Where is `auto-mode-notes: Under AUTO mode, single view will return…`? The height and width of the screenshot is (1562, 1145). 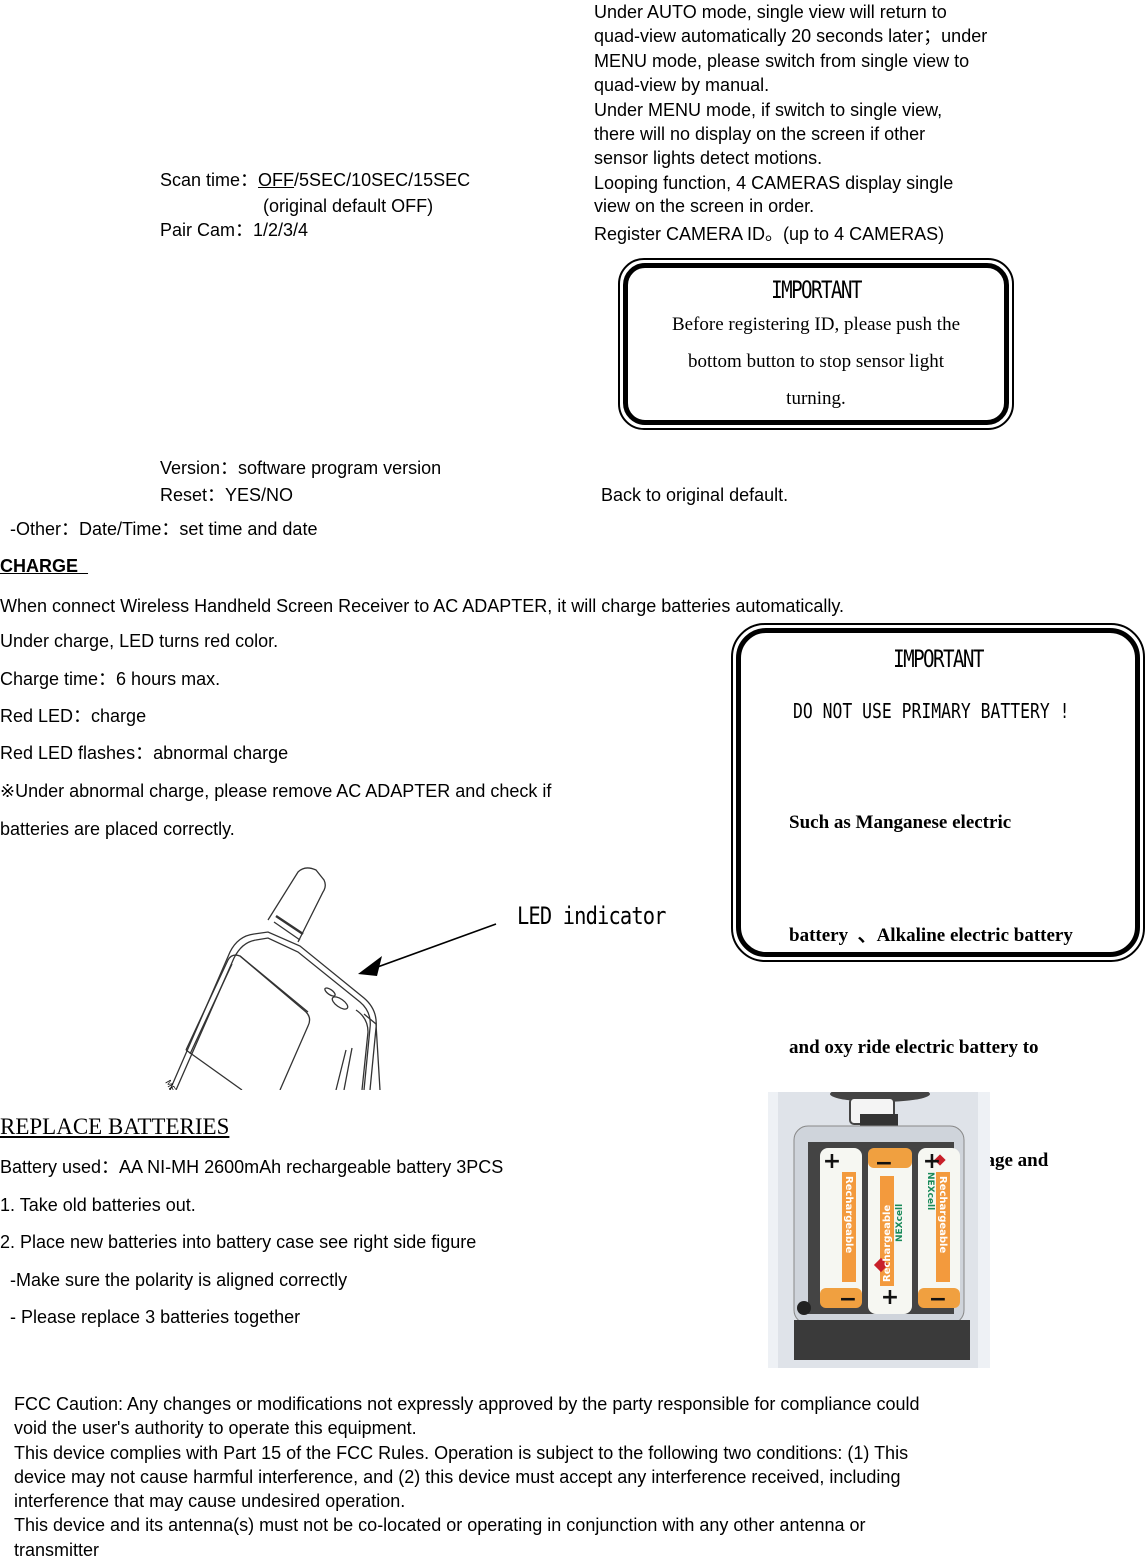
auto-mode-notes: Under AUTO mode, single view will return… is located at coordinates (829, 123).